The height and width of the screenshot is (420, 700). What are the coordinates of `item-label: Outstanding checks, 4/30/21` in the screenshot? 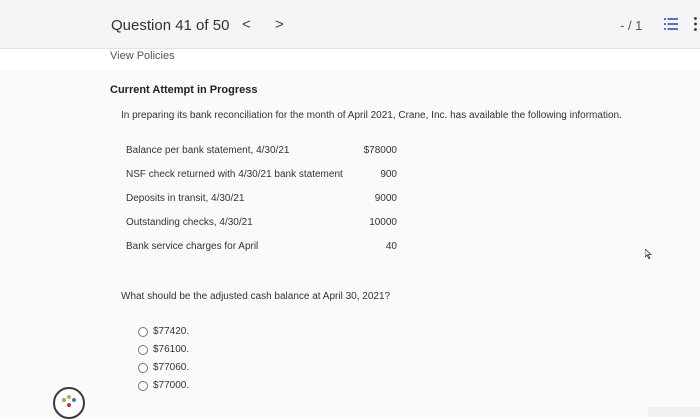 It's located at (189, 222).